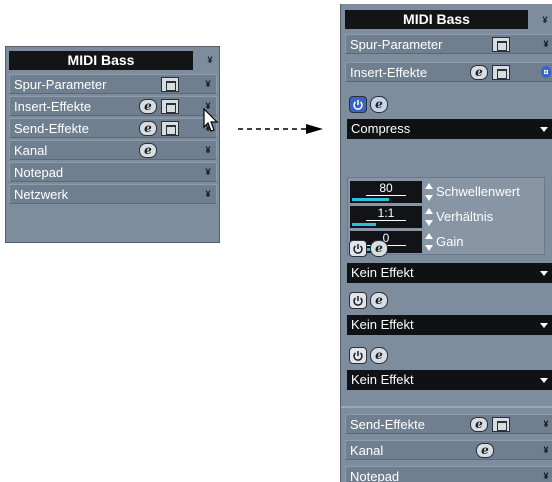 This screenshot has width=552, height=482. I want to click on ratio-value: 1:1, so click(386, 213).